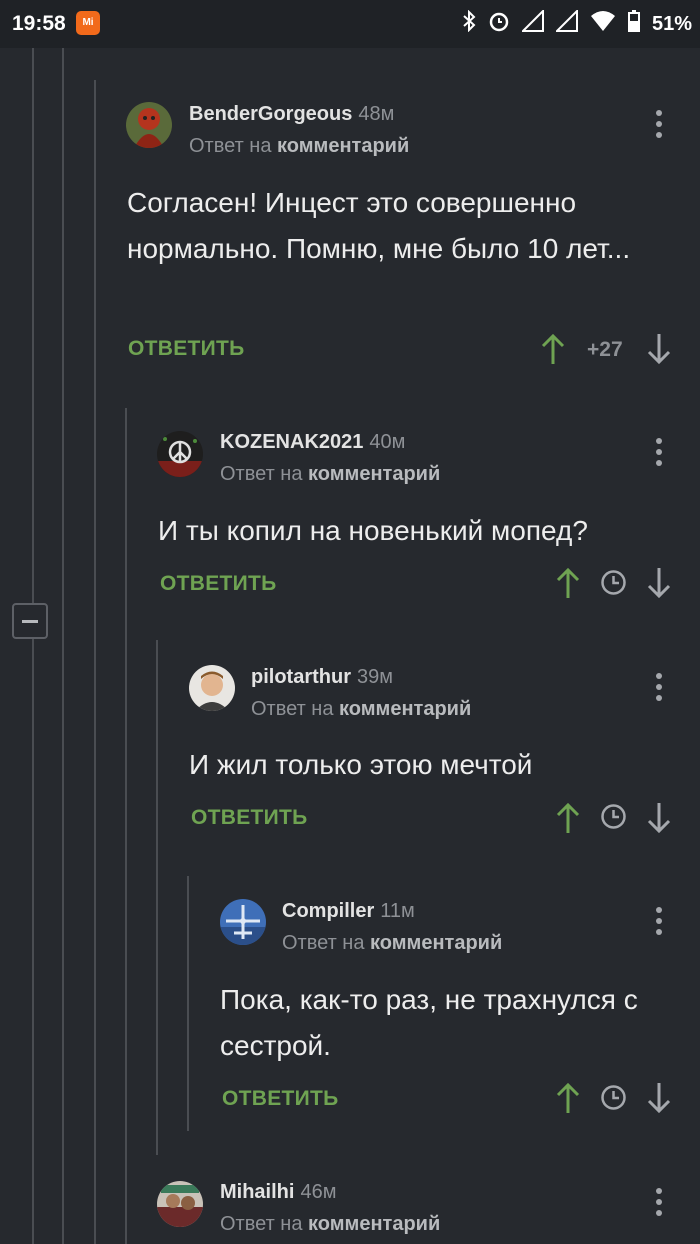 Image resolution: width=700 pixels, height=1244 pixels. What do you see at coordinates (603, 24) in the screenshot?
I see `wifi-icon` at bounding box center [603, 24].